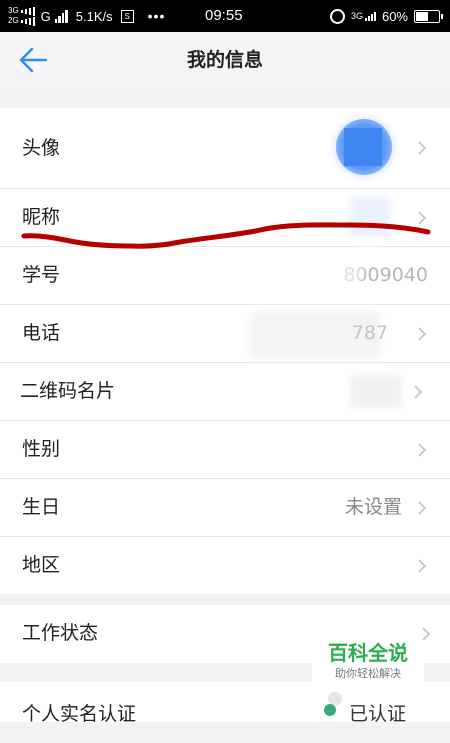 Image resolution: width=450 pixels, height=743 pixels. I want to click on nav-header: 我的信息, so click(225, 60).